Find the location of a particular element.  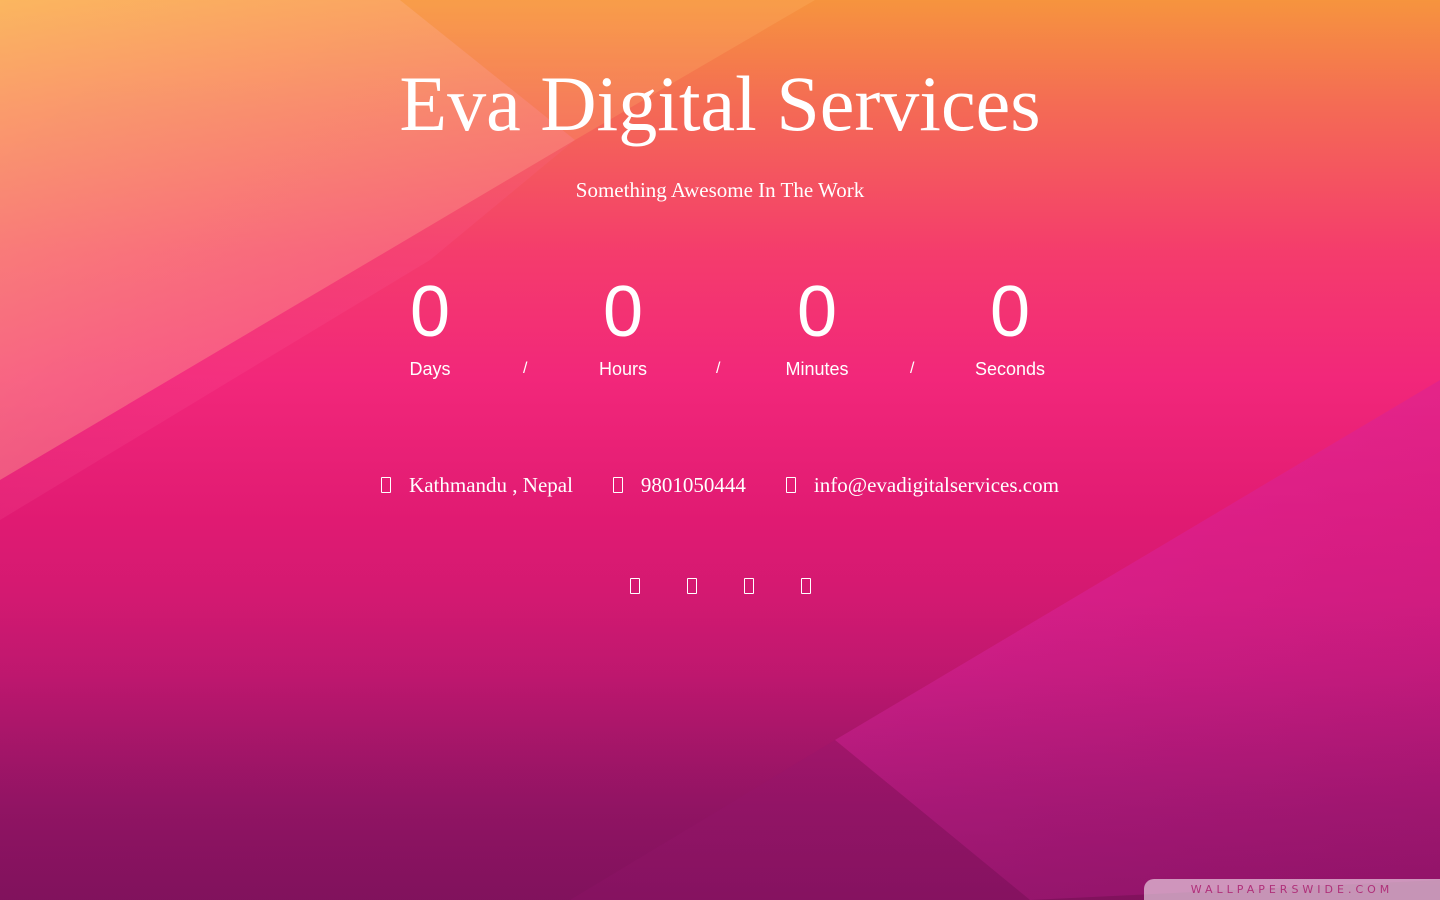

countdown-seconds: 0 Seconds is located at coordinates (1010, 324).